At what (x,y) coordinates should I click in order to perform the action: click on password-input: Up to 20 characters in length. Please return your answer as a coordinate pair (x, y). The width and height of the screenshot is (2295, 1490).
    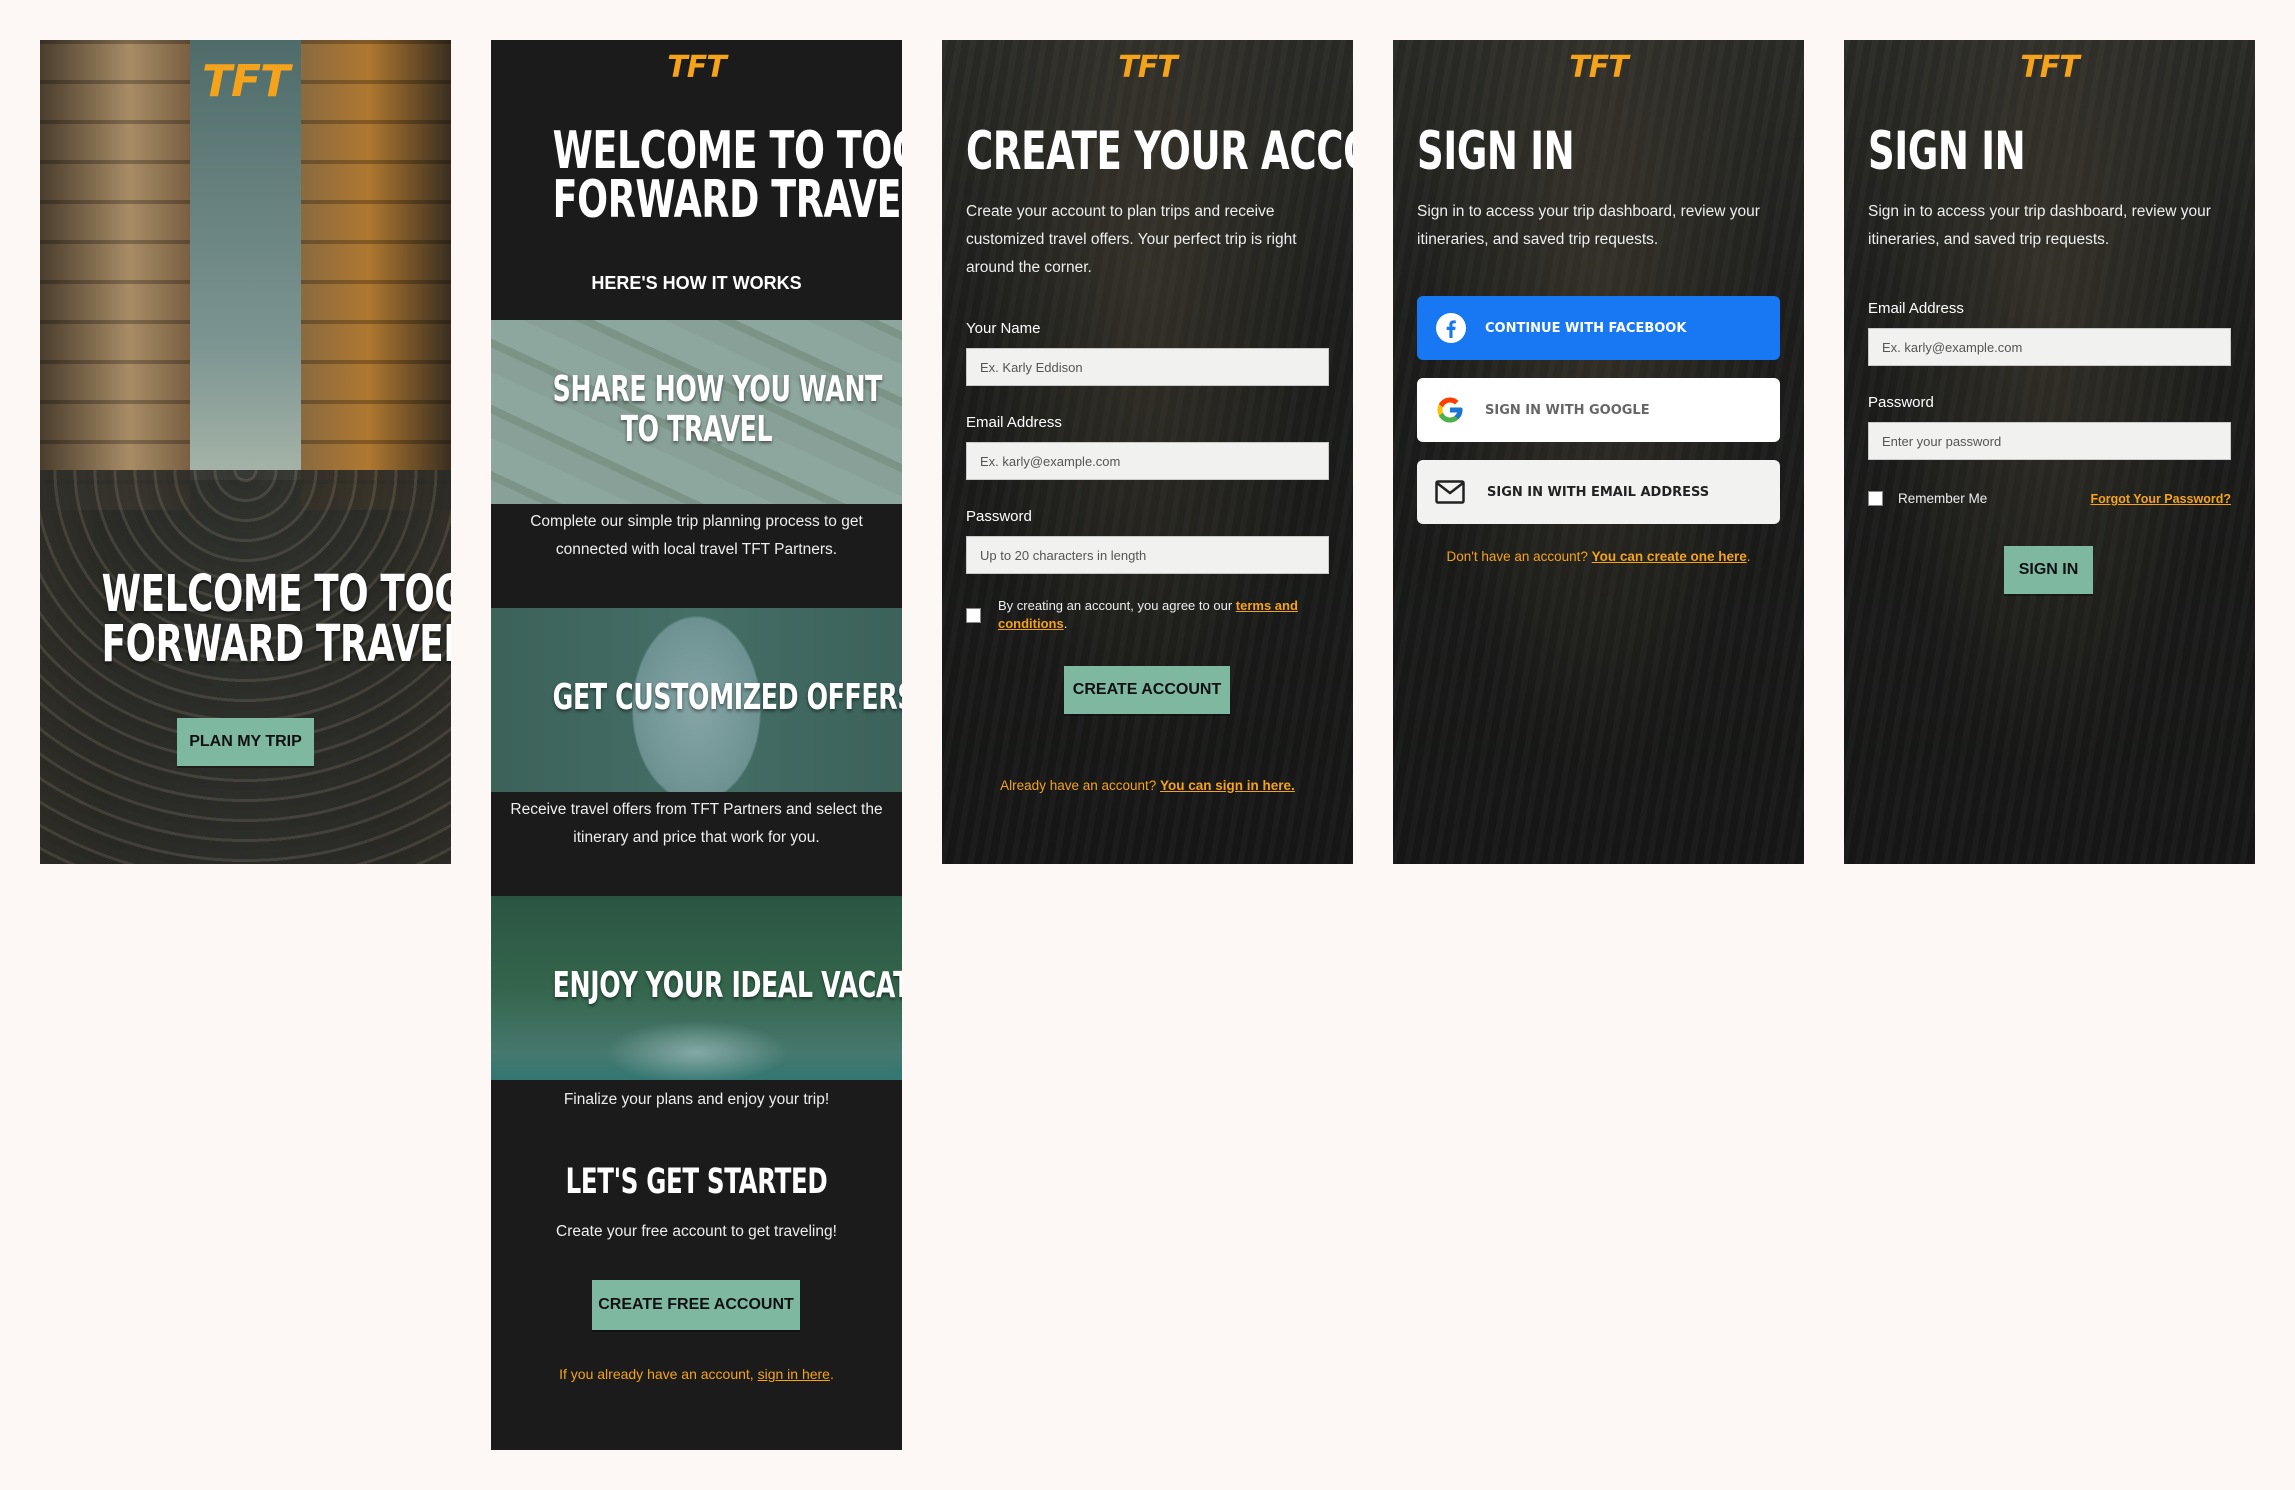
    Looking at the image, I should click on (1147, 555).